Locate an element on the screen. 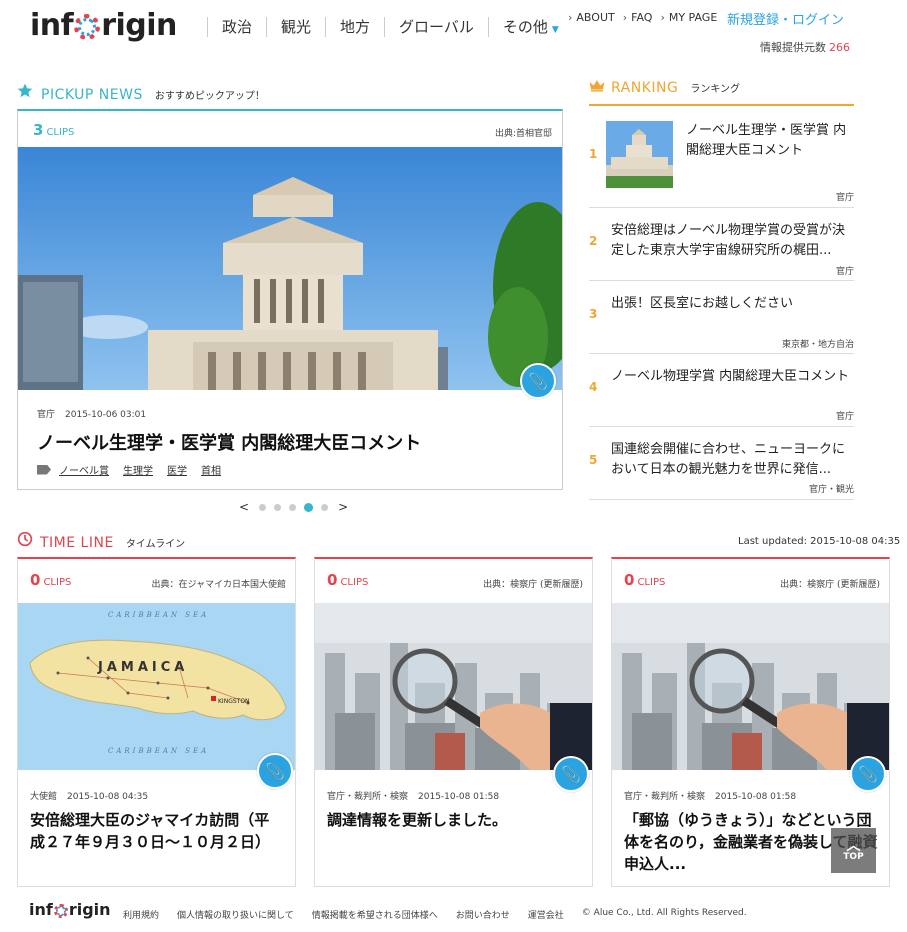 This screenshot has width=907, height=932. prev-arrow: < is located at coordinates (244, 507).